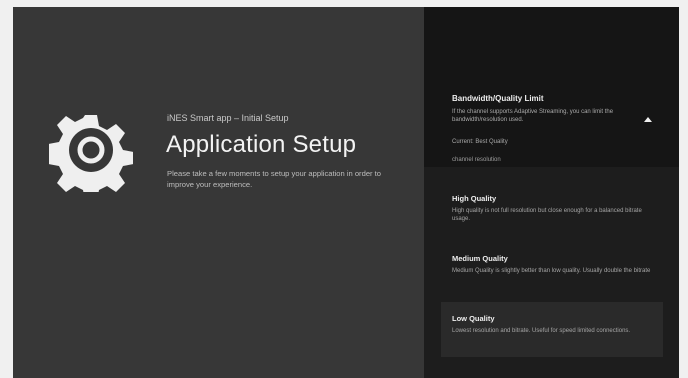 The image size is (688, 378). Describe the element at coordinates (476, 160) in the screenshot. I see `section-label: channel resolution` at that location.